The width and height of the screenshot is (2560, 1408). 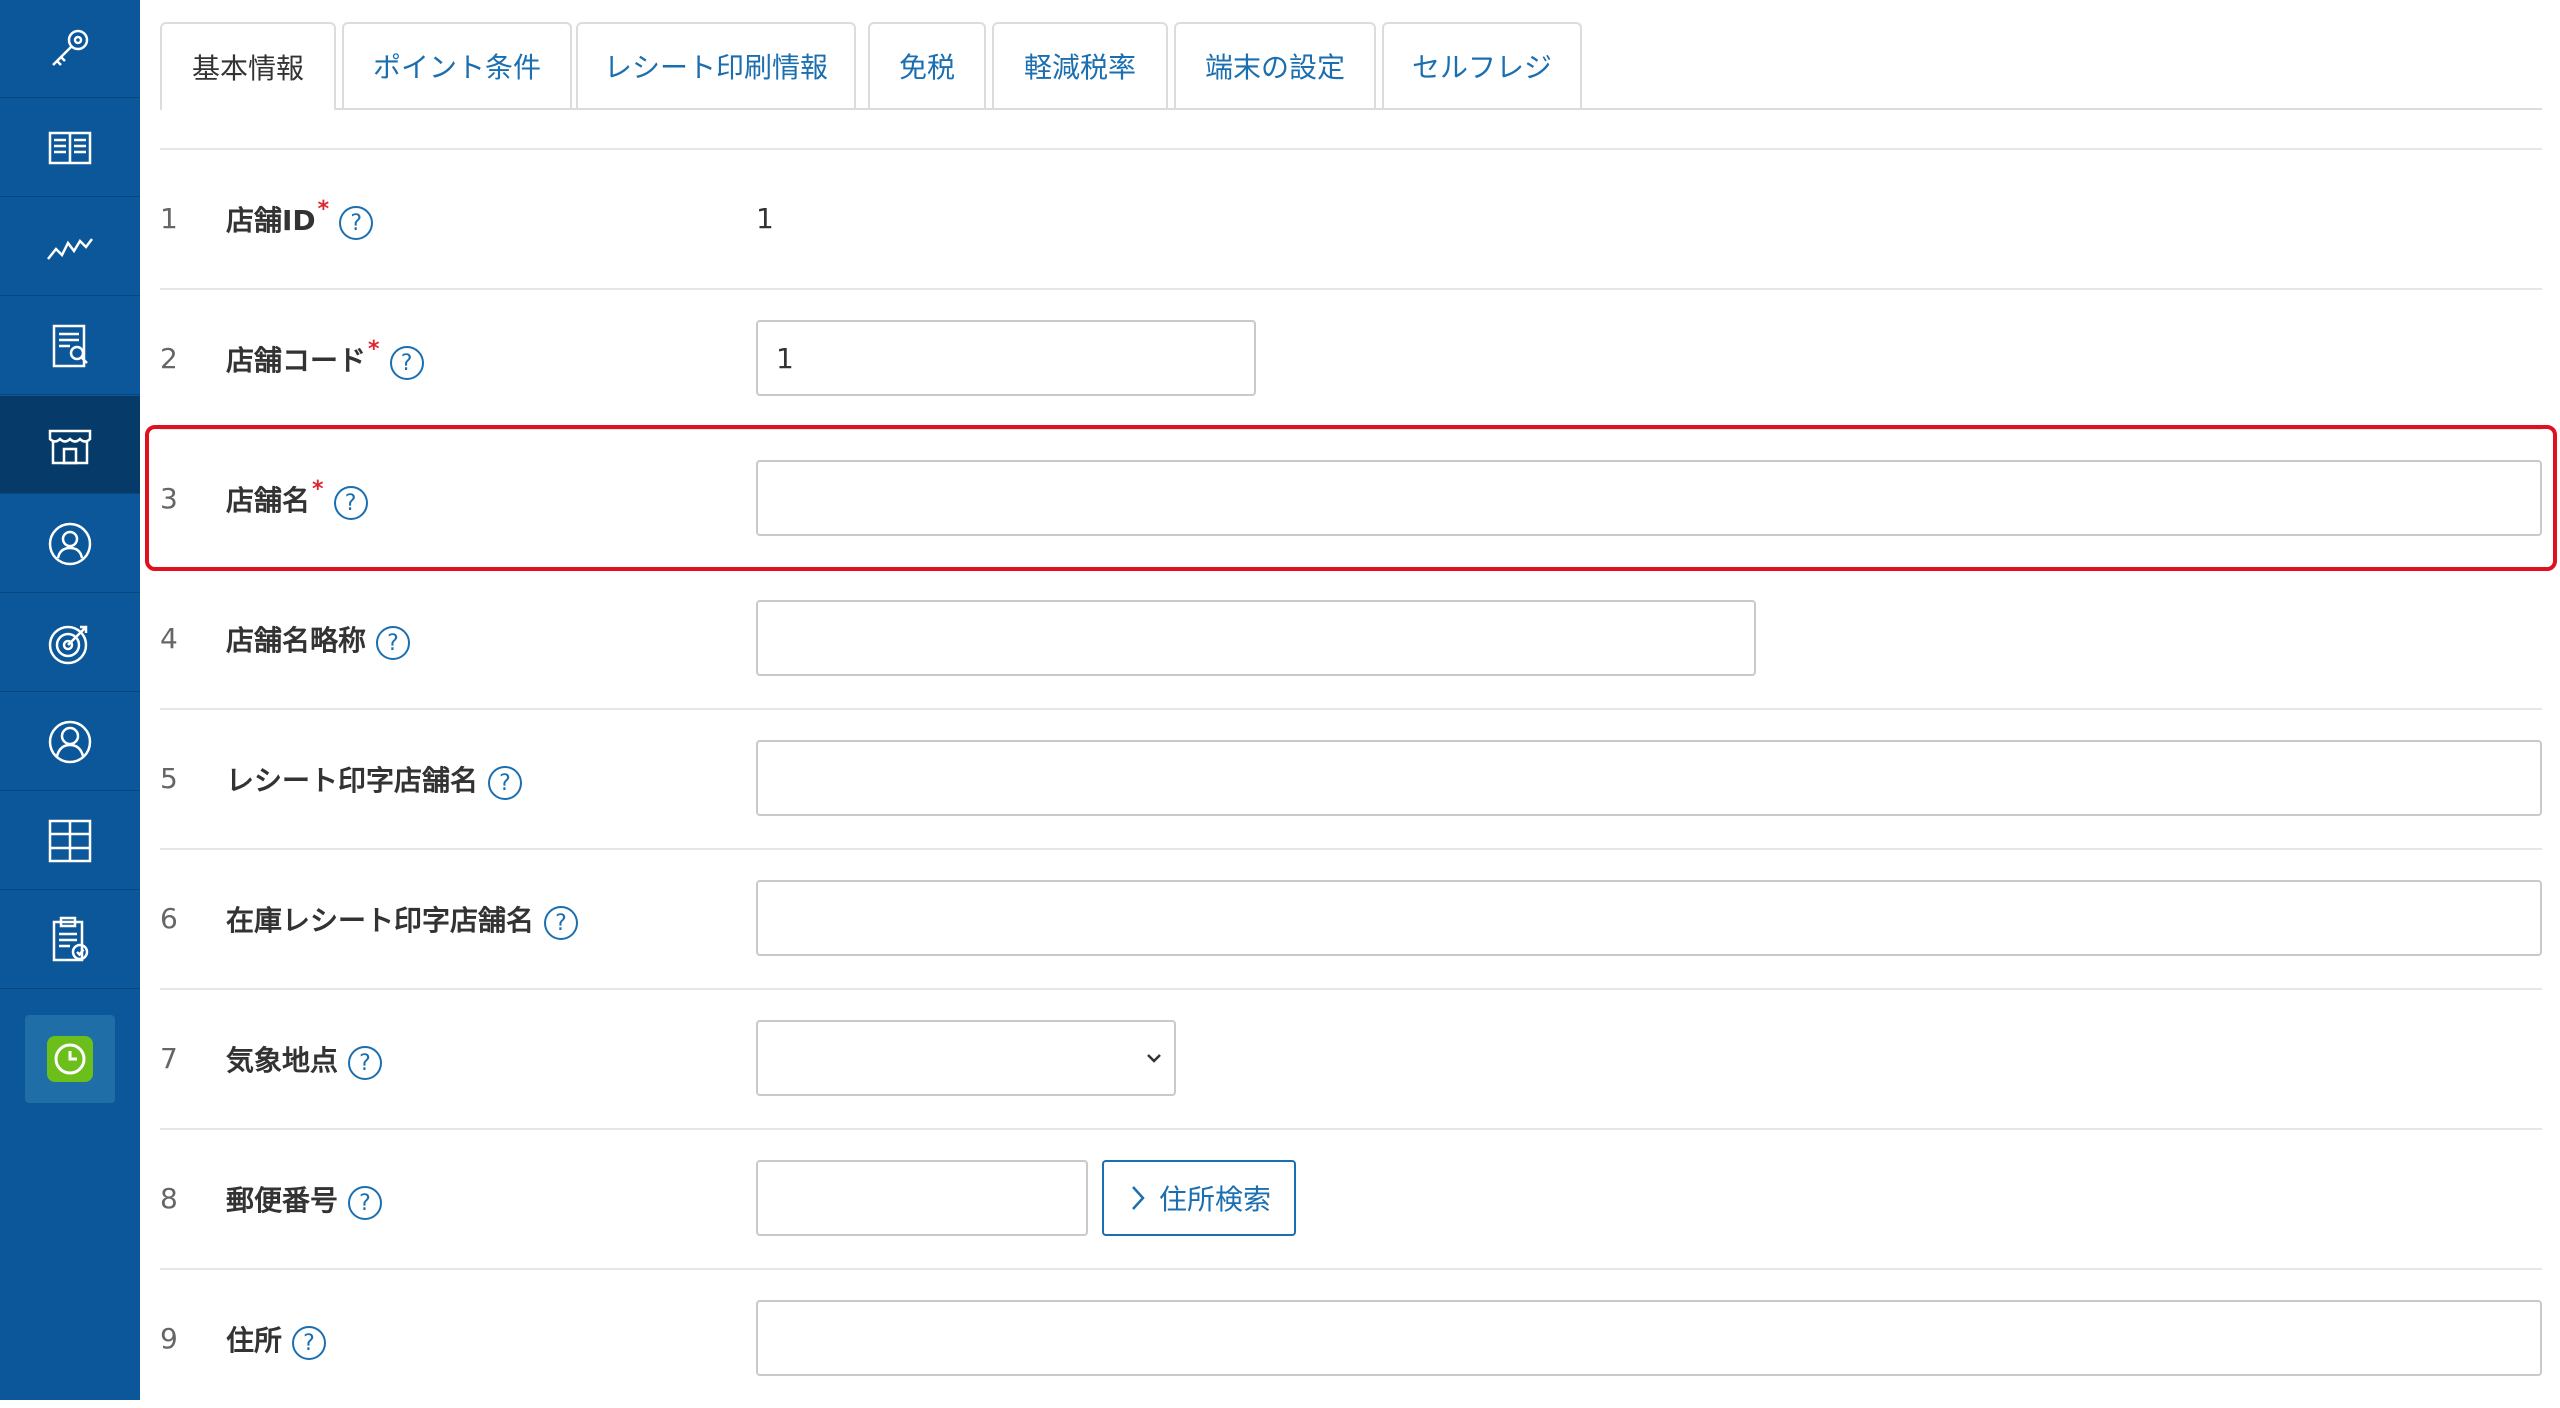 I want to click on form-row-receipt-store-name: 5 レシート印字店舗名?, so click(x=1351, y=778).